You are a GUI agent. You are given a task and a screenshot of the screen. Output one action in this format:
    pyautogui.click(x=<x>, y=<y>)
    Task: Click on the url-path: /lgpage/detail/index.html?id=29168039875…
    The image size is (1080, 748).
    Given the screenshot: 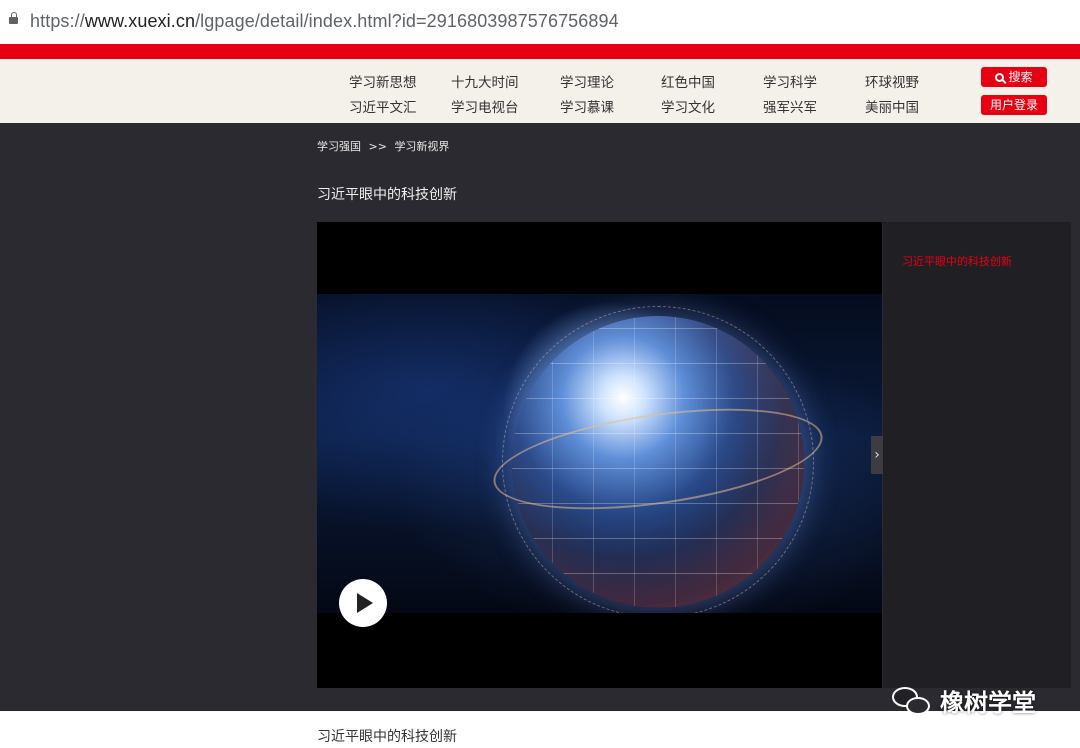 What is the action you would take?
    pyautogui.click(x=407, y=21)
    